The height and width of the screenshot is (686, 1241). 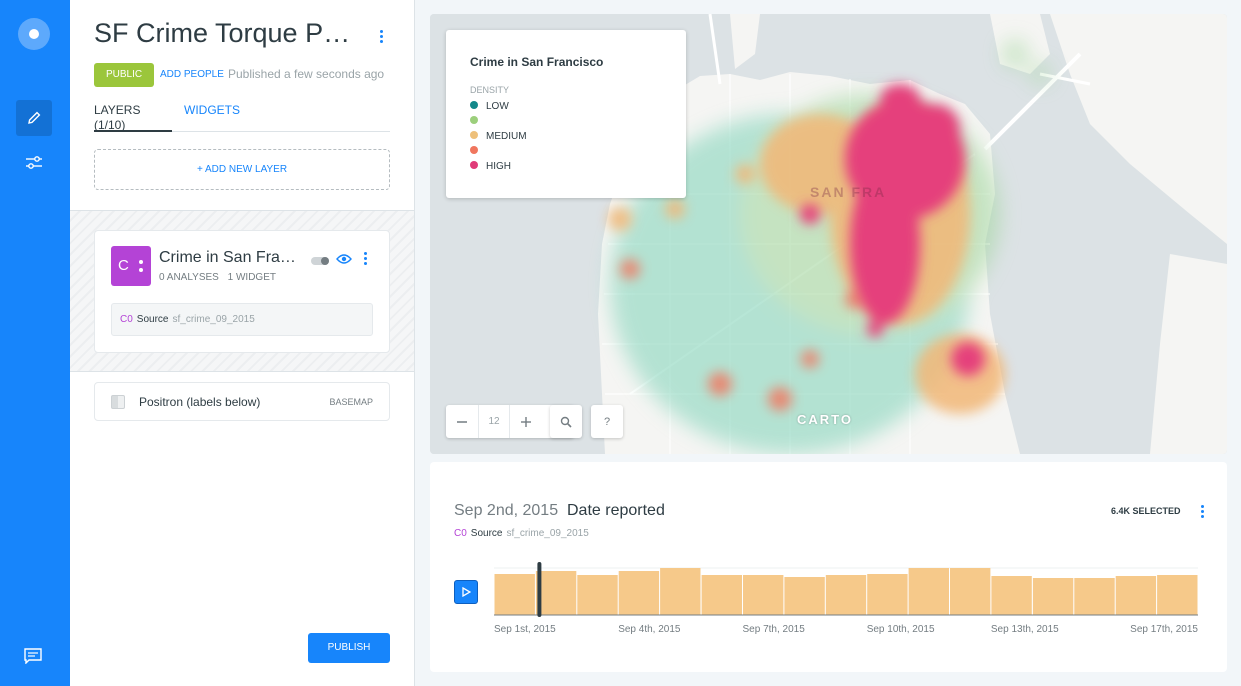 What do you see at coordinates (901, 629) in the screenshot?
I see `x-tick-label: Sep 10th, 2015` at bounding box center [901, 629].